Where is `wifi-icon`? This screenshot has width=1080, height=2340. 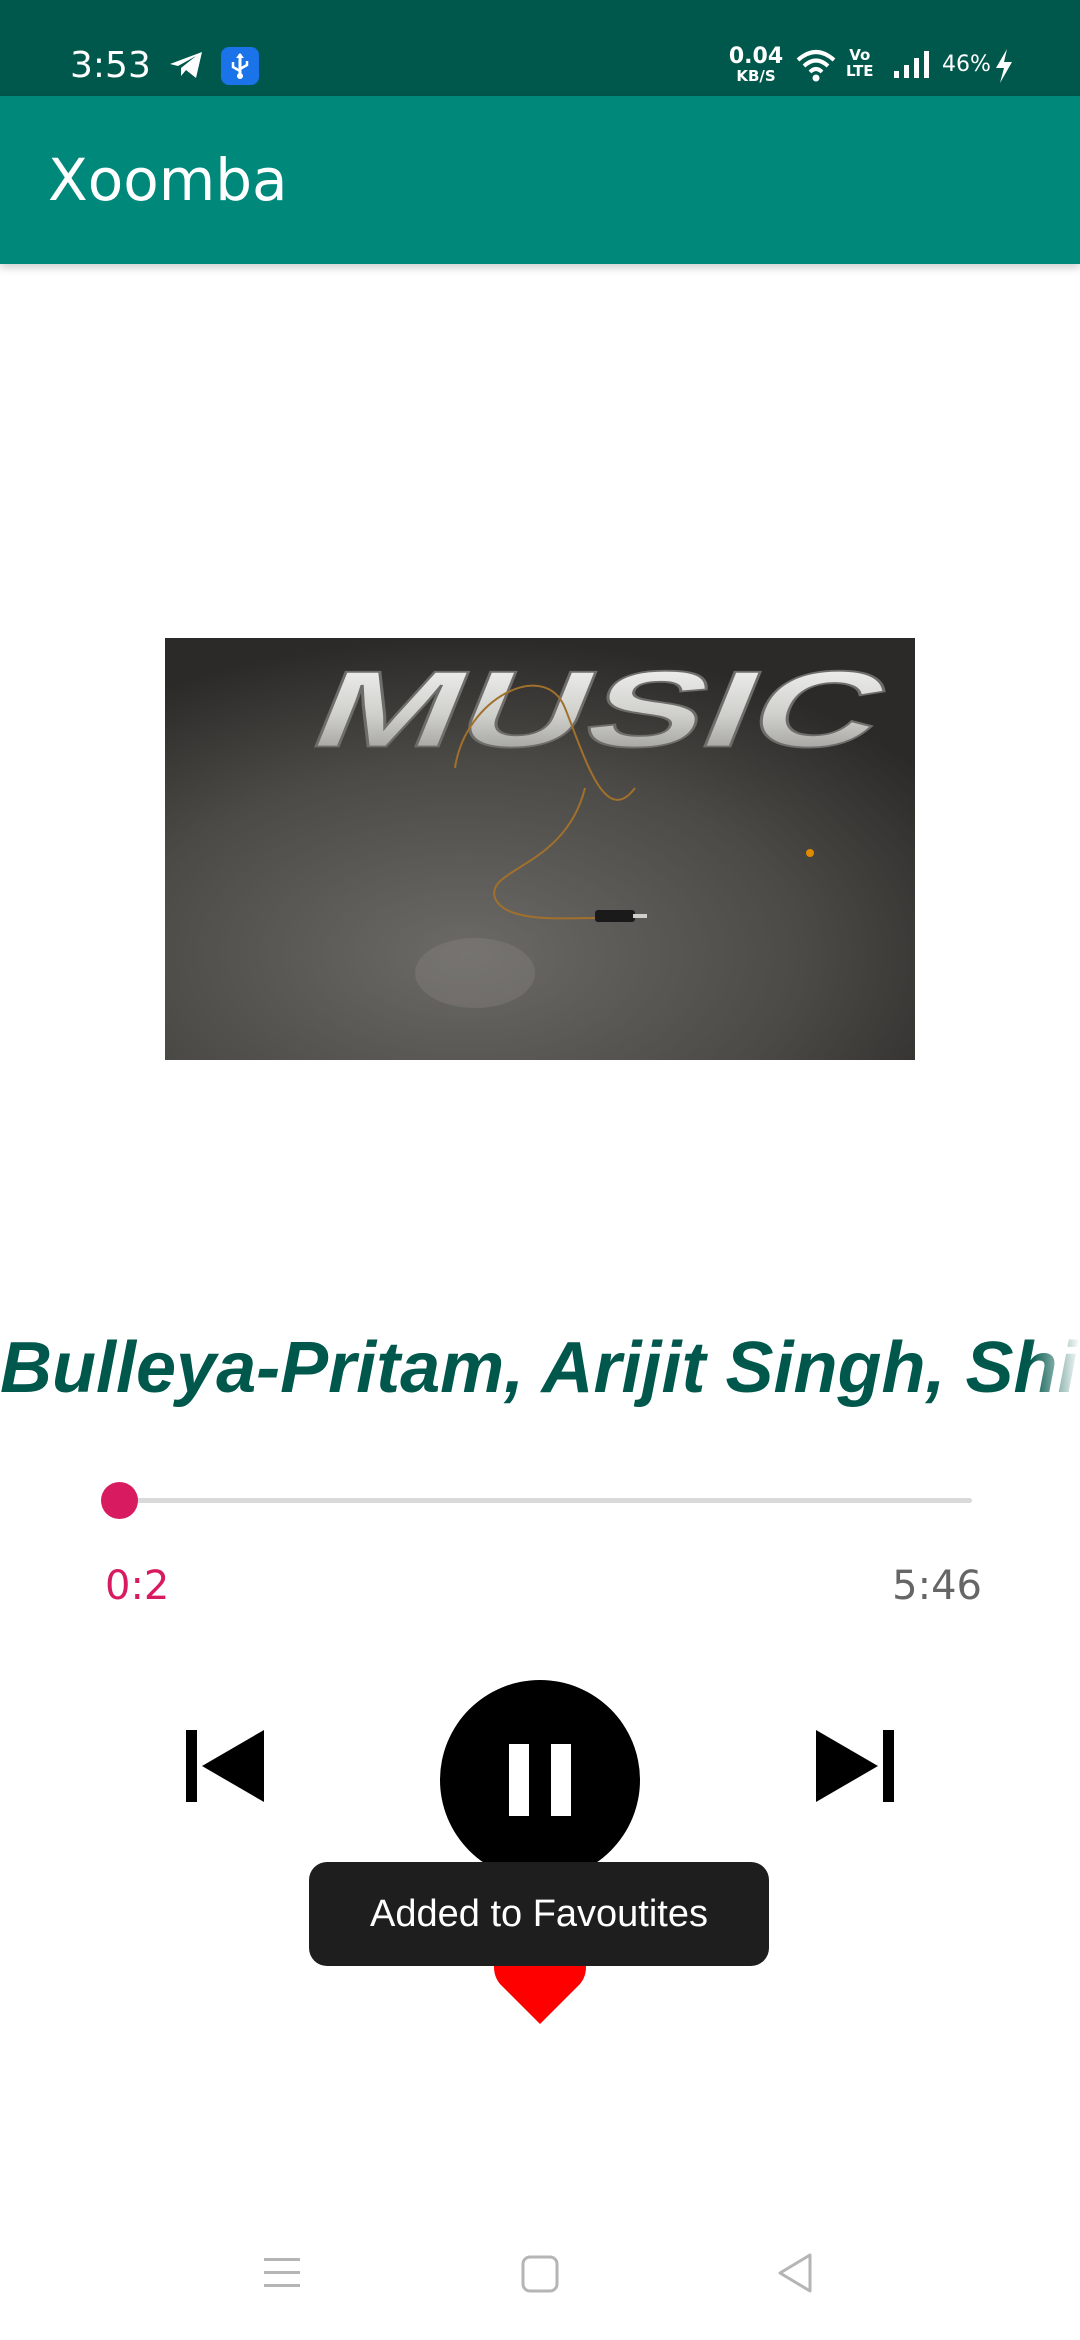 wifi-icon is located at coordinates (816, 67).